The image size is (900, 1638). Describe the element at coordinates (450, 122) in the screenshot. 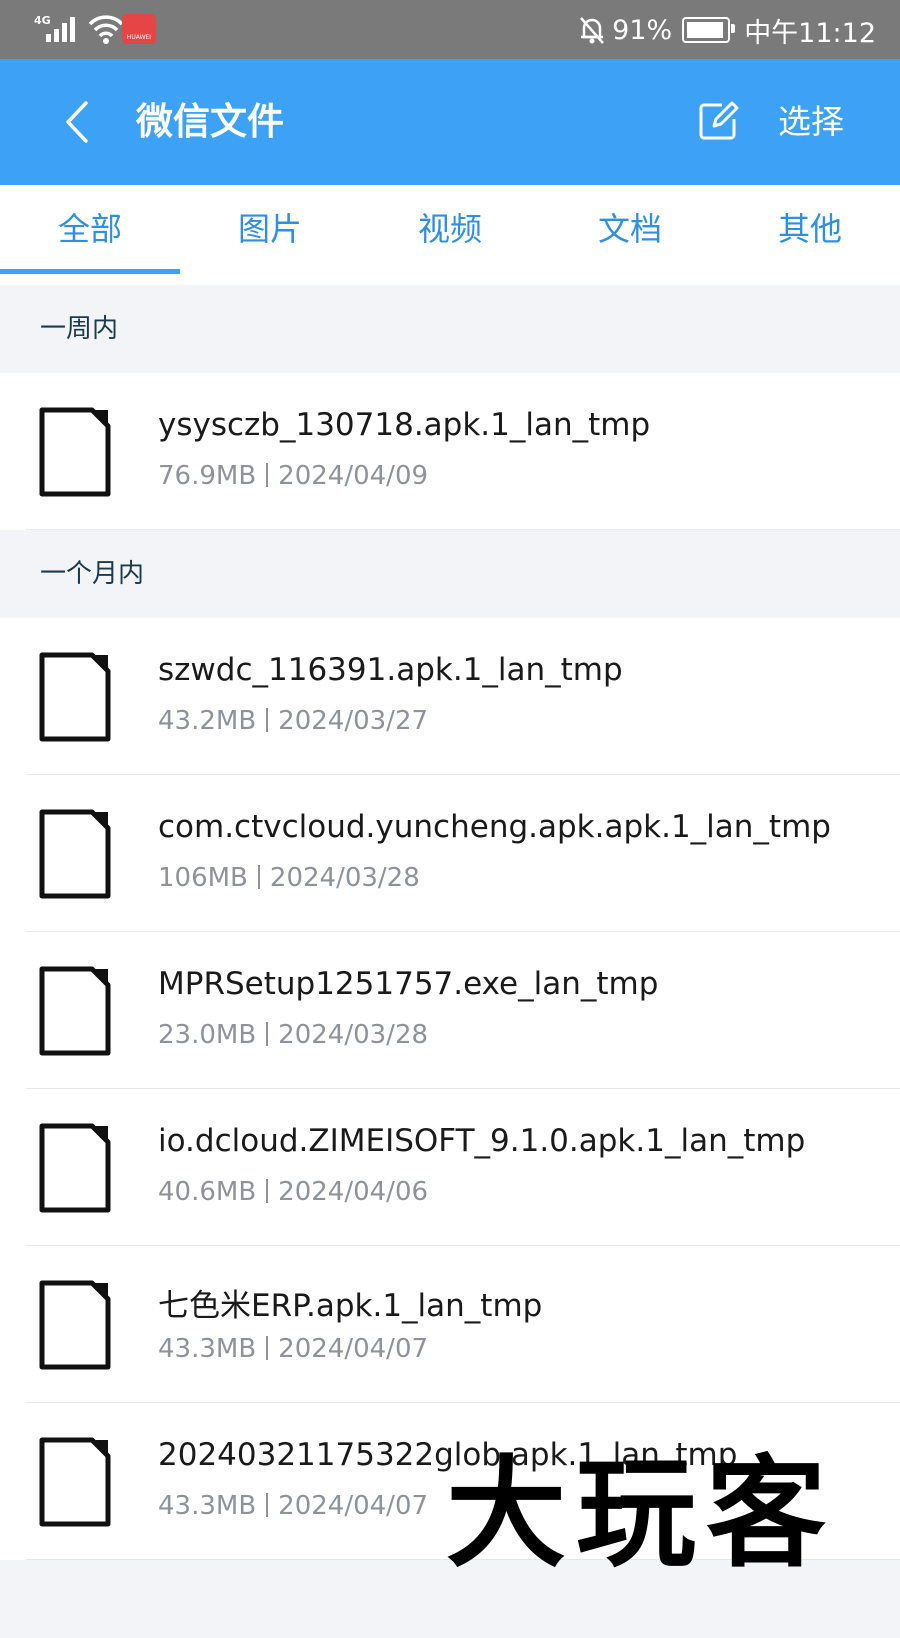

I see `app-bar: 微信文件 选择` at that location.